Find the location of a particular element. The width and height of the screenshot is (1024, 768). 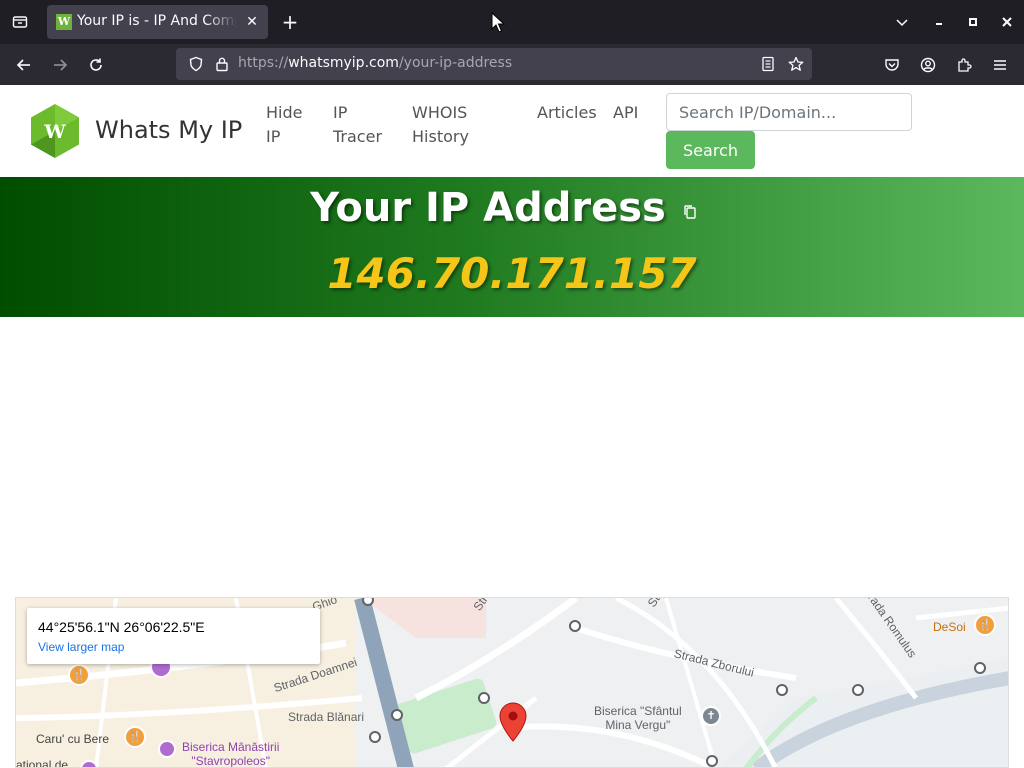

site-logo: W is located at coordinates (55, 131).